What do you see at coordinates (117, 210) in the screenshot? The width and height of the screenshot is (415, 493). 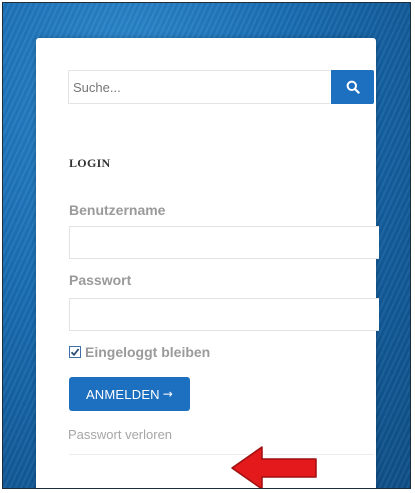 I see `username-label: Benutzername` at bounding box center [117, 210].